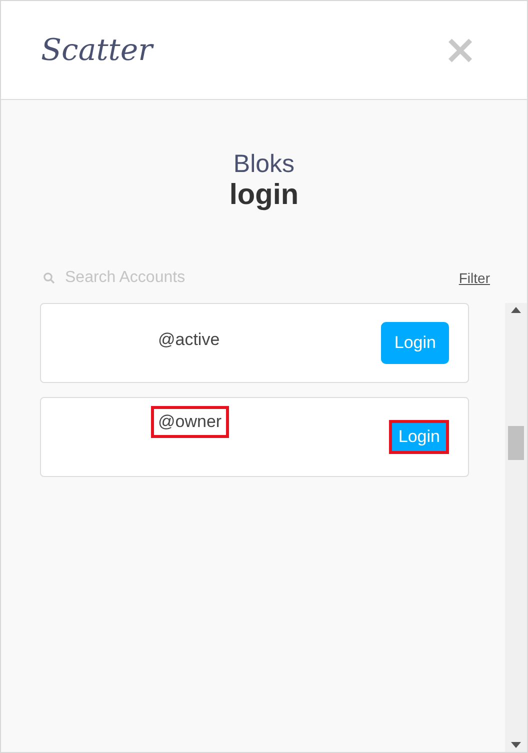 This screenshot has width=528, height=753. What do you see at coordinates (474, 278) in the screenshot?
I see `filter-link: Filter` at bounding box center [474, 278].